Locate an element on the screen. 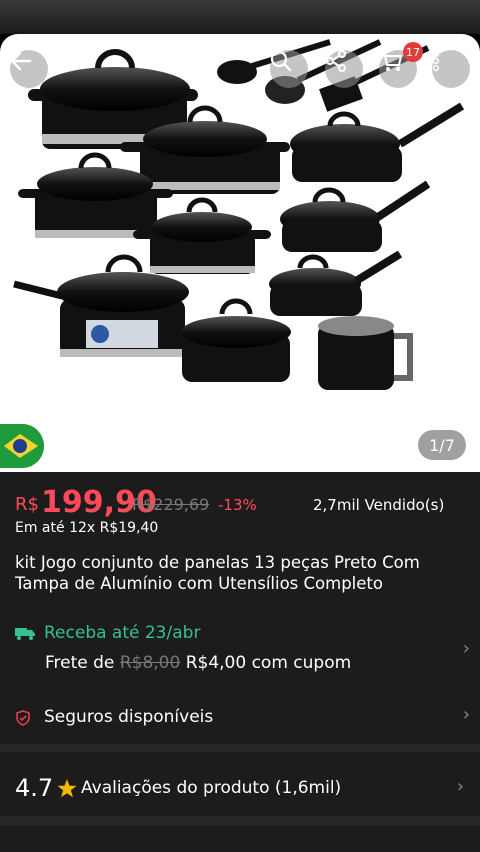 This screenshot has width=480, height=852. rating-value: 4.7 is located at coordinates (34, 788).